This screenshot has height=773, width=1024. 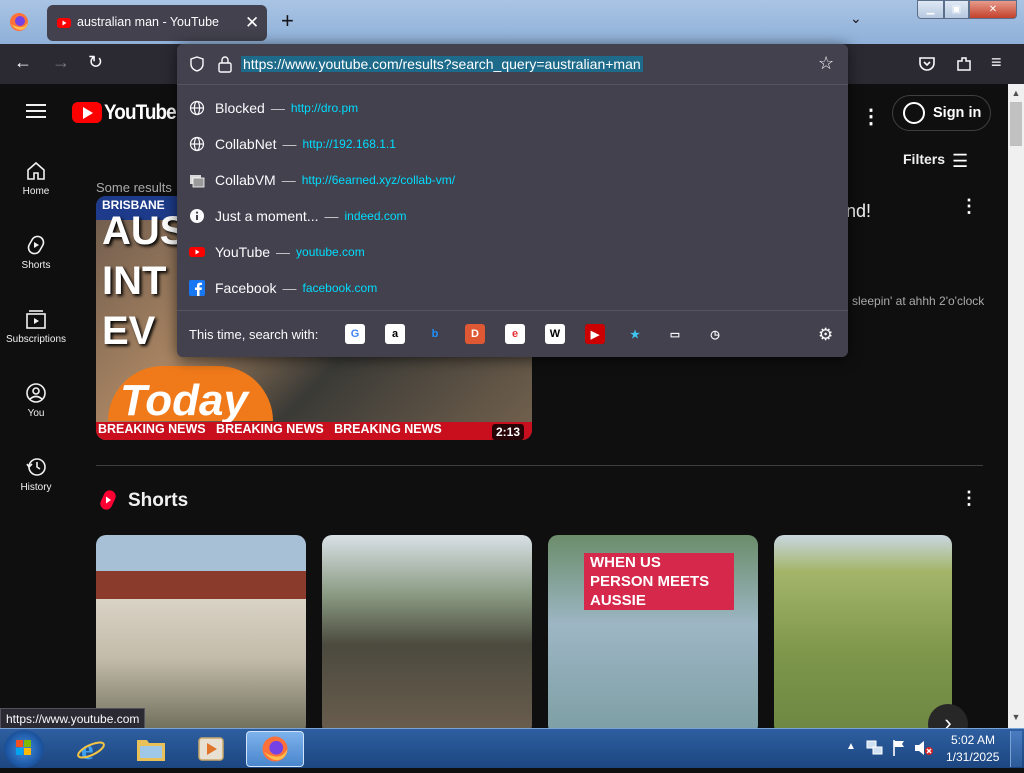 I want to click on shorts-more-icon: ⋮, so click(x=969, y=498).